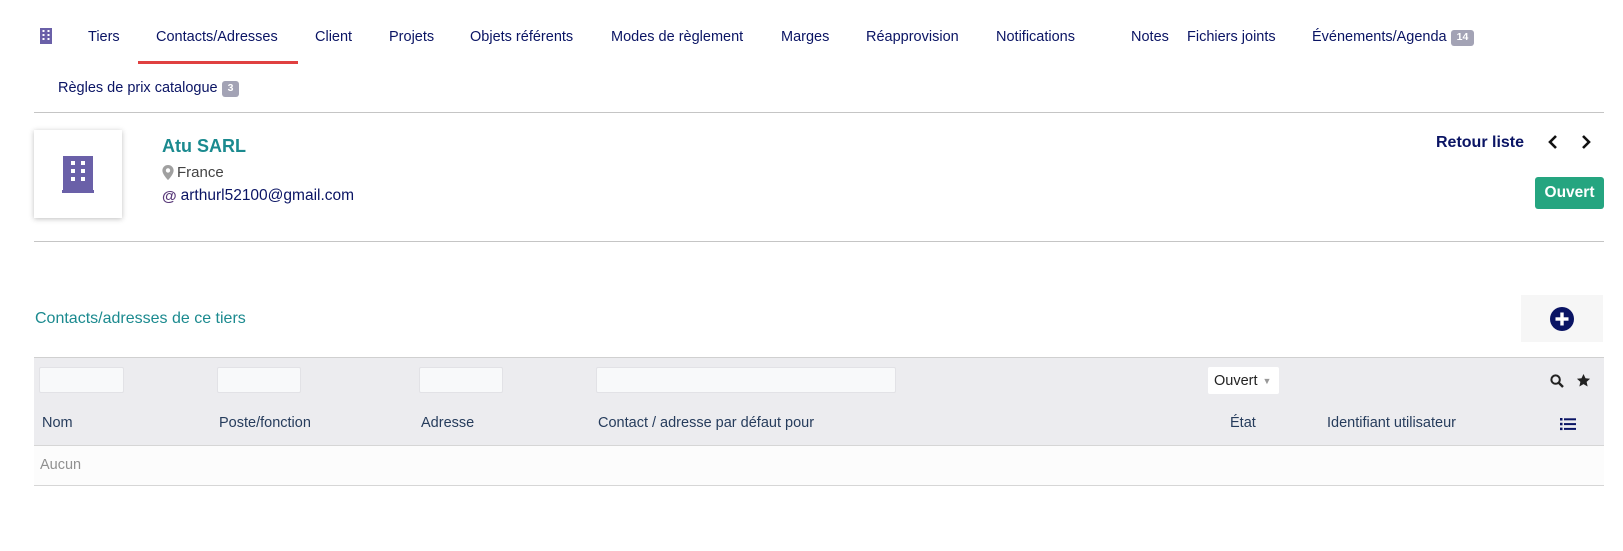 This screenshot has height=551, width=1623. What do you see at coordinates (265, 423) in the screenshot?
I see `column-header-poste: Poste/fonction` at bounding box center [265, 423].